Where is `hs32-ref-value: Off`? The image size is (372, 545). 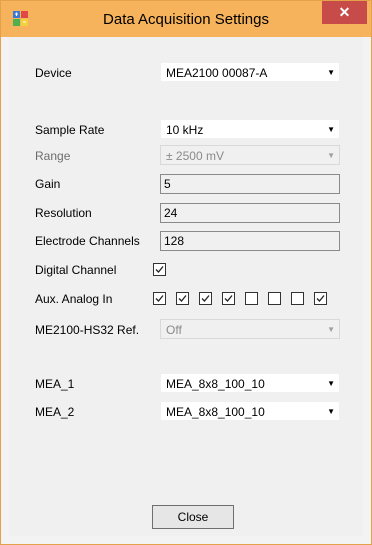
hs32-ref-value: Off is located at coordinates (174, 330).